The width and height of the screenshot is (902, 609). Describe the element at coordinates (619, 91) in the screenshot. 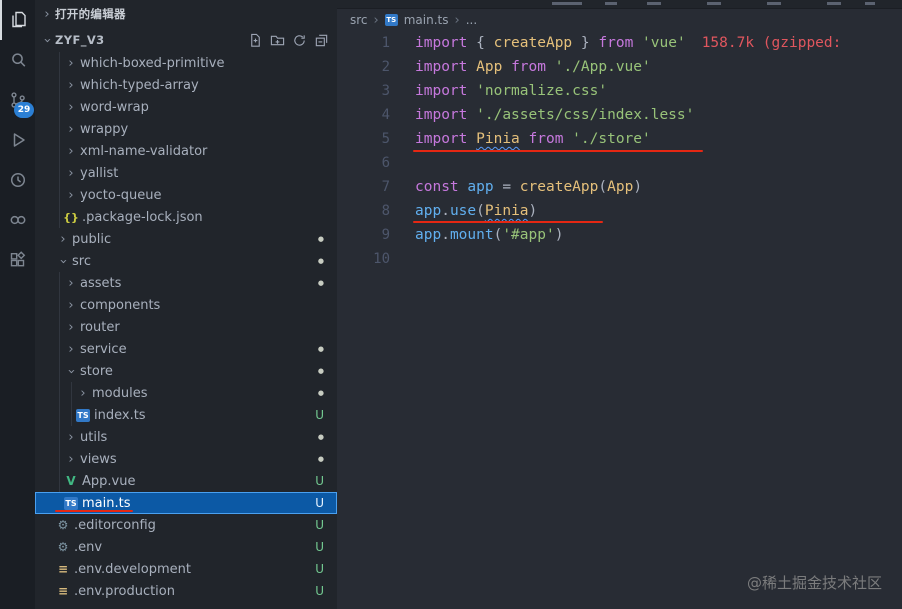

I see `code-line-3: 3 import 'normalize.css'` at that location.